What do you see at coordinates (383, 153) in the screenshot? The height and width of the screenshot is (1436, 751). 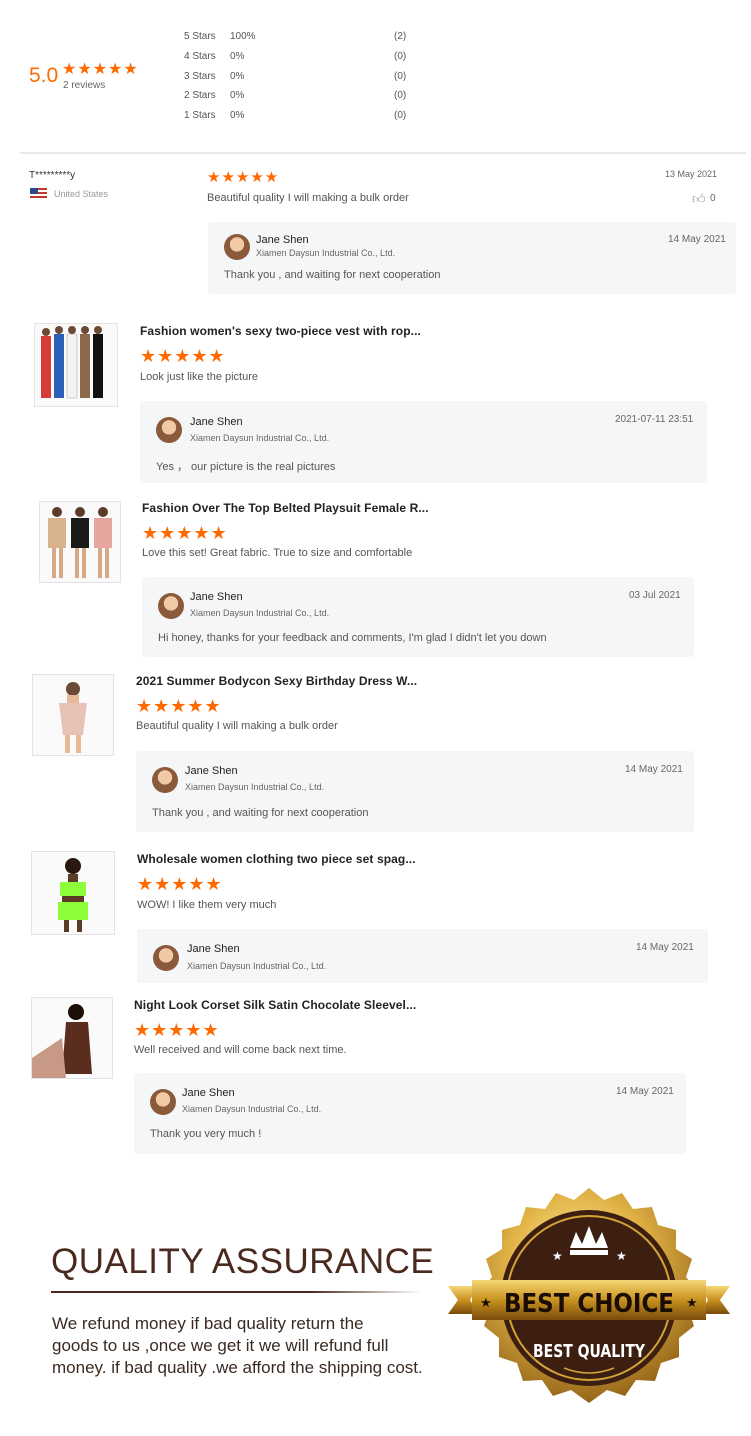 I see `divider` at bounding box center [383, 153].